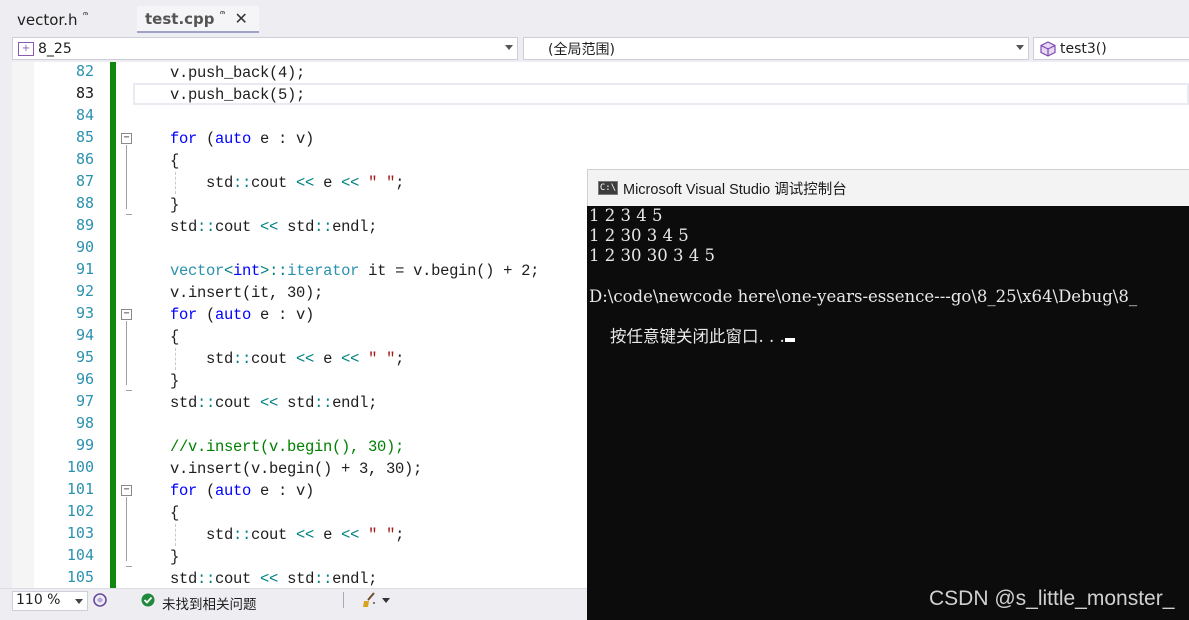 This screenshot has width=1189, height=620. I want to click on line-number: 89, so click(84, 225).